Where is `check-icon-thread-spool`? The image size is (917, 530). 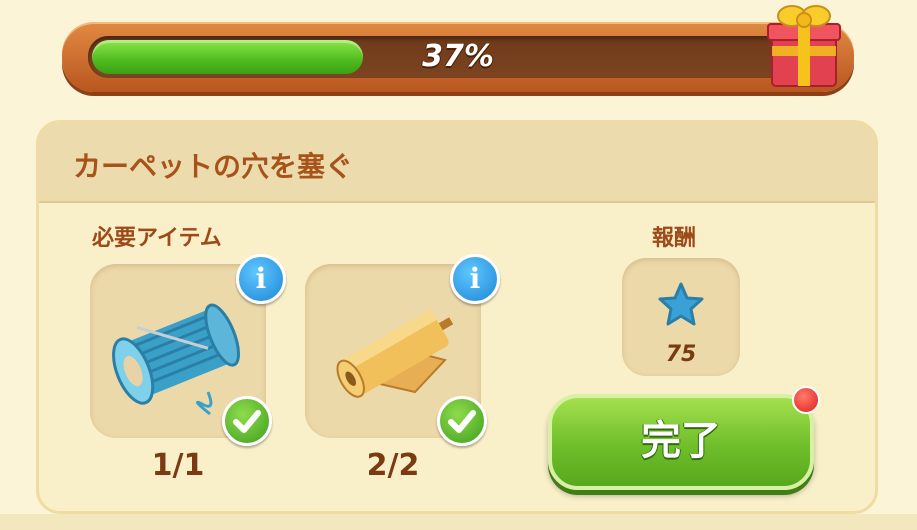
check-icon-thread-spool is located at coordinates (247, 421).